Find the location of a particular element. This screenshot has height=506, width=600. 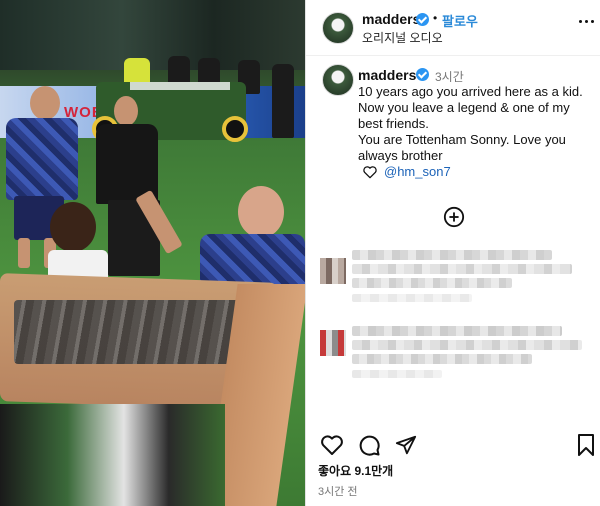

caption-line: Now you leave a legend & one of my is located at coordinates (464, 107).